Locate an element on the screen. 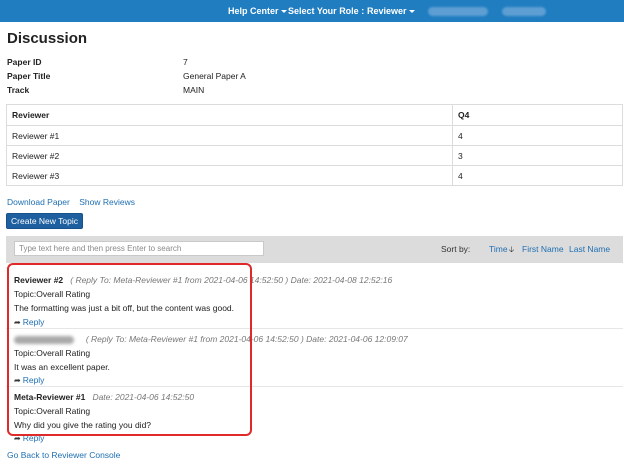  role-dropdown: Reviewer is located at coordinates (391, 11).